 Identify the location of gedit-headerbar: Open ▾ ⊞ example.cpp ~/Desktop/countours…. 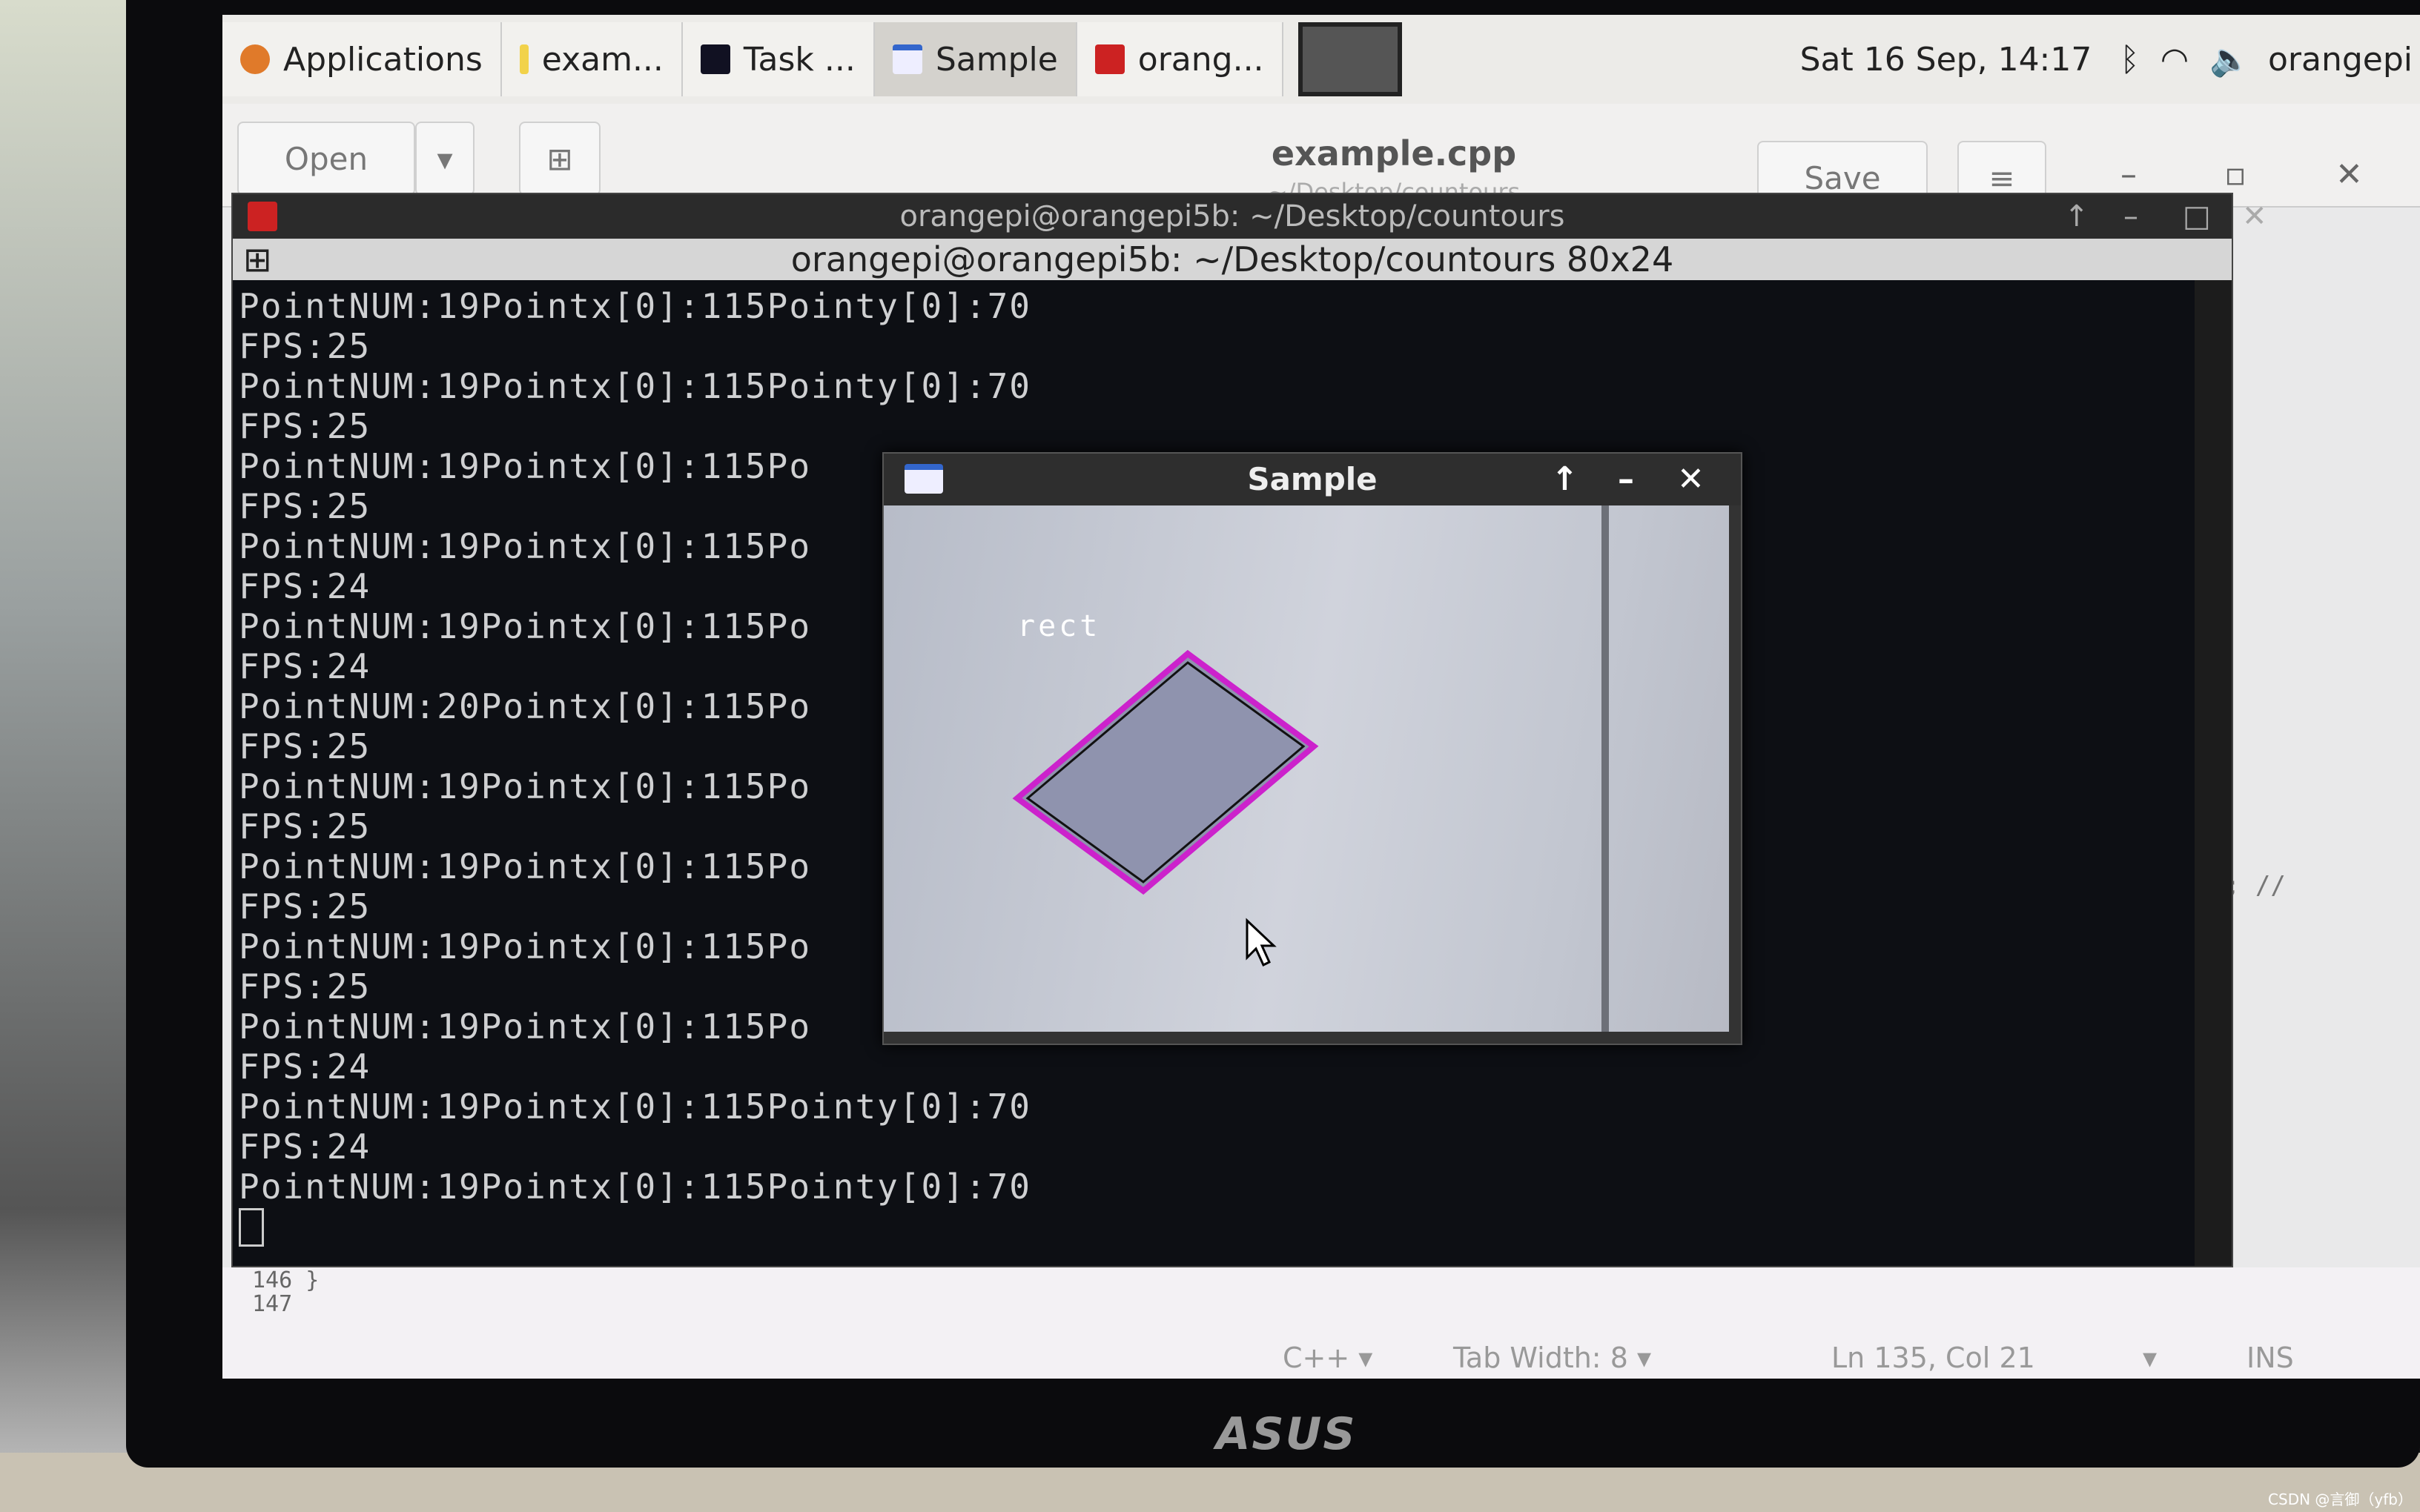
(1321, 160).